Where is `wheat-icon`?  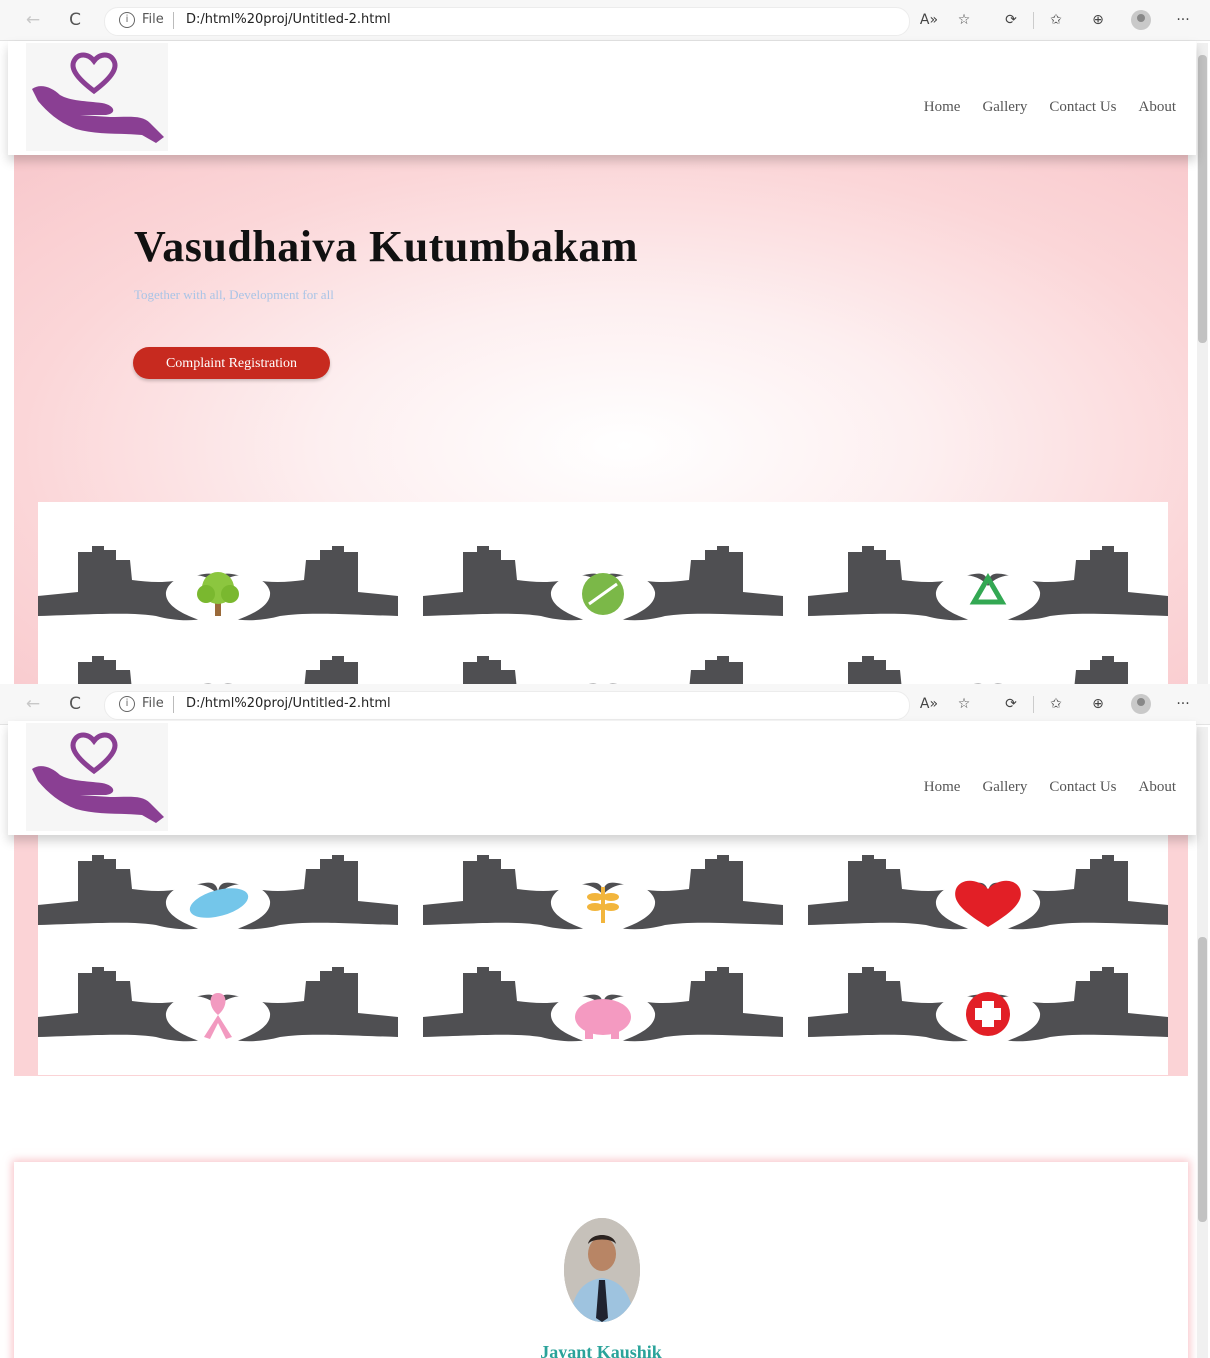 wheat-icon is located at coordinates (603, 905).